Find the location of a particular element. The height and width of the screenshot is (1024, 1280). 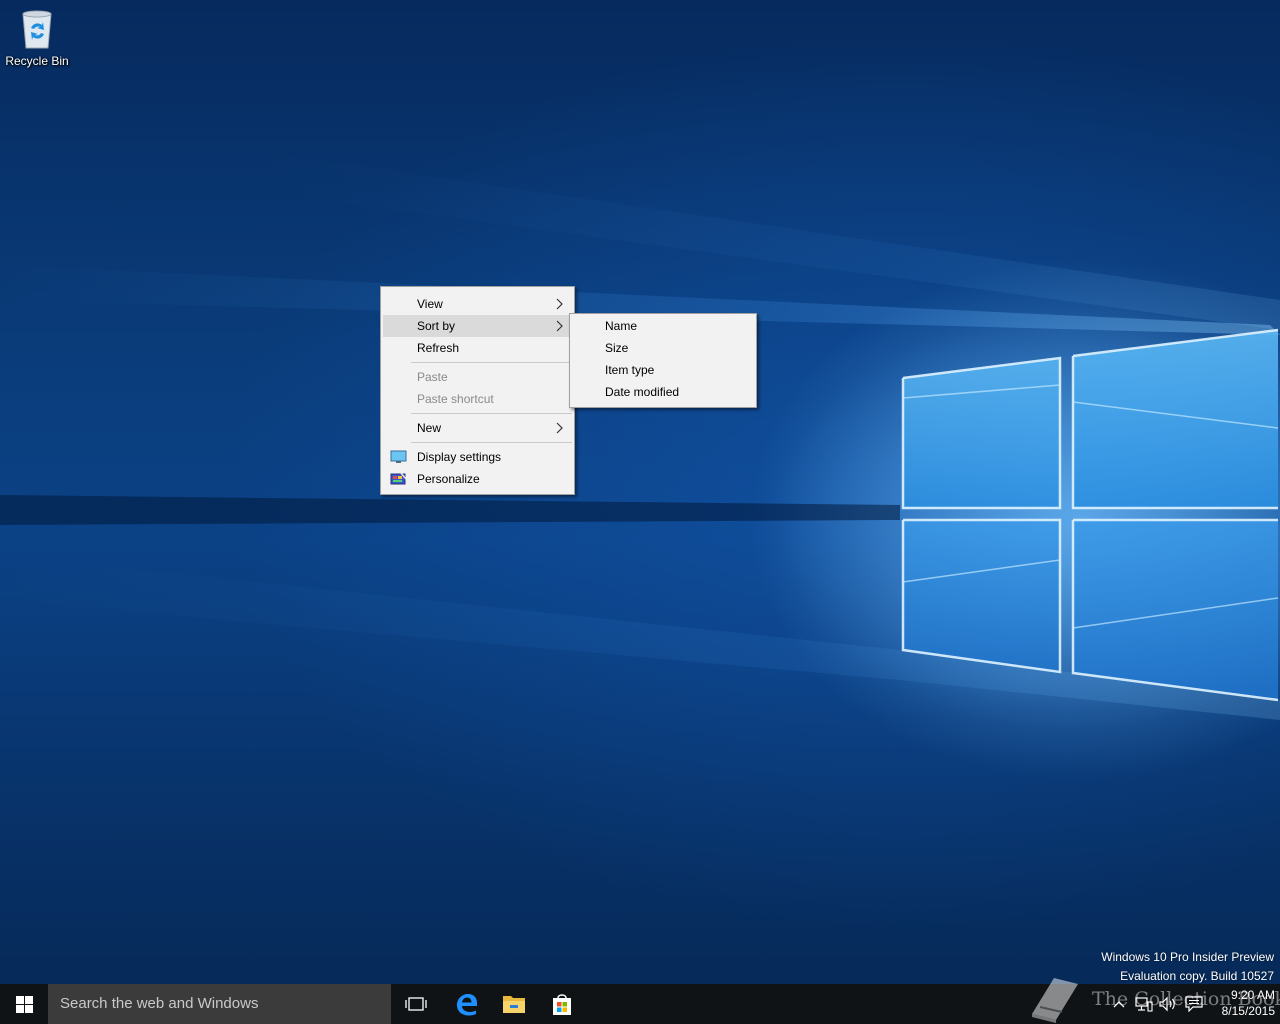

edge-icon is located at coordinates (467, 1005).